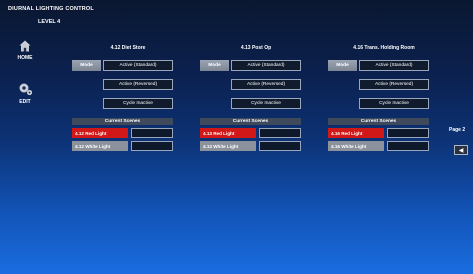 The width and height of the screenshot is (473, 274). I want to click on scene-row: 4.16 Red Light, so click(384, 133).